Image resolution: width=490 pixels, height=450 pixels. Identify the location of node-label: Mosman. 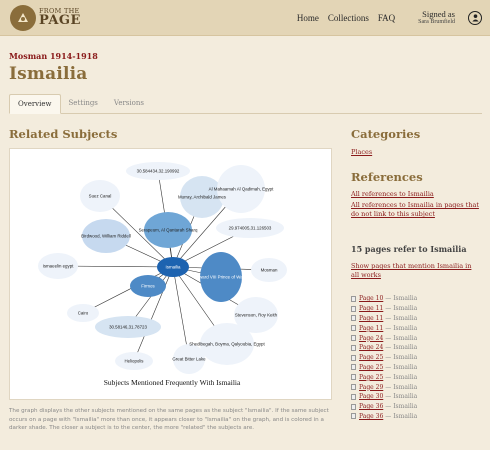
(269, 270).